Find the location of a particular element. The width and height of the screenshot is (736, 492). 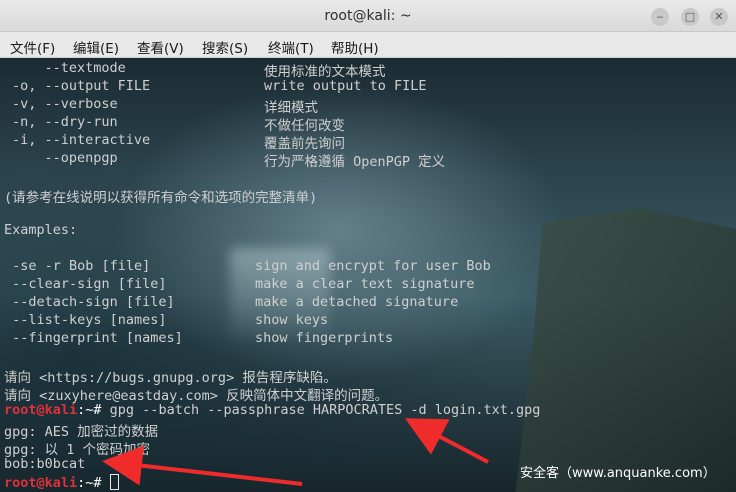

translation-report-line: 请向 <zuxyhere@eastday.com> 反映简体中文翻译的问题。 is located at coordinates (196, 396).